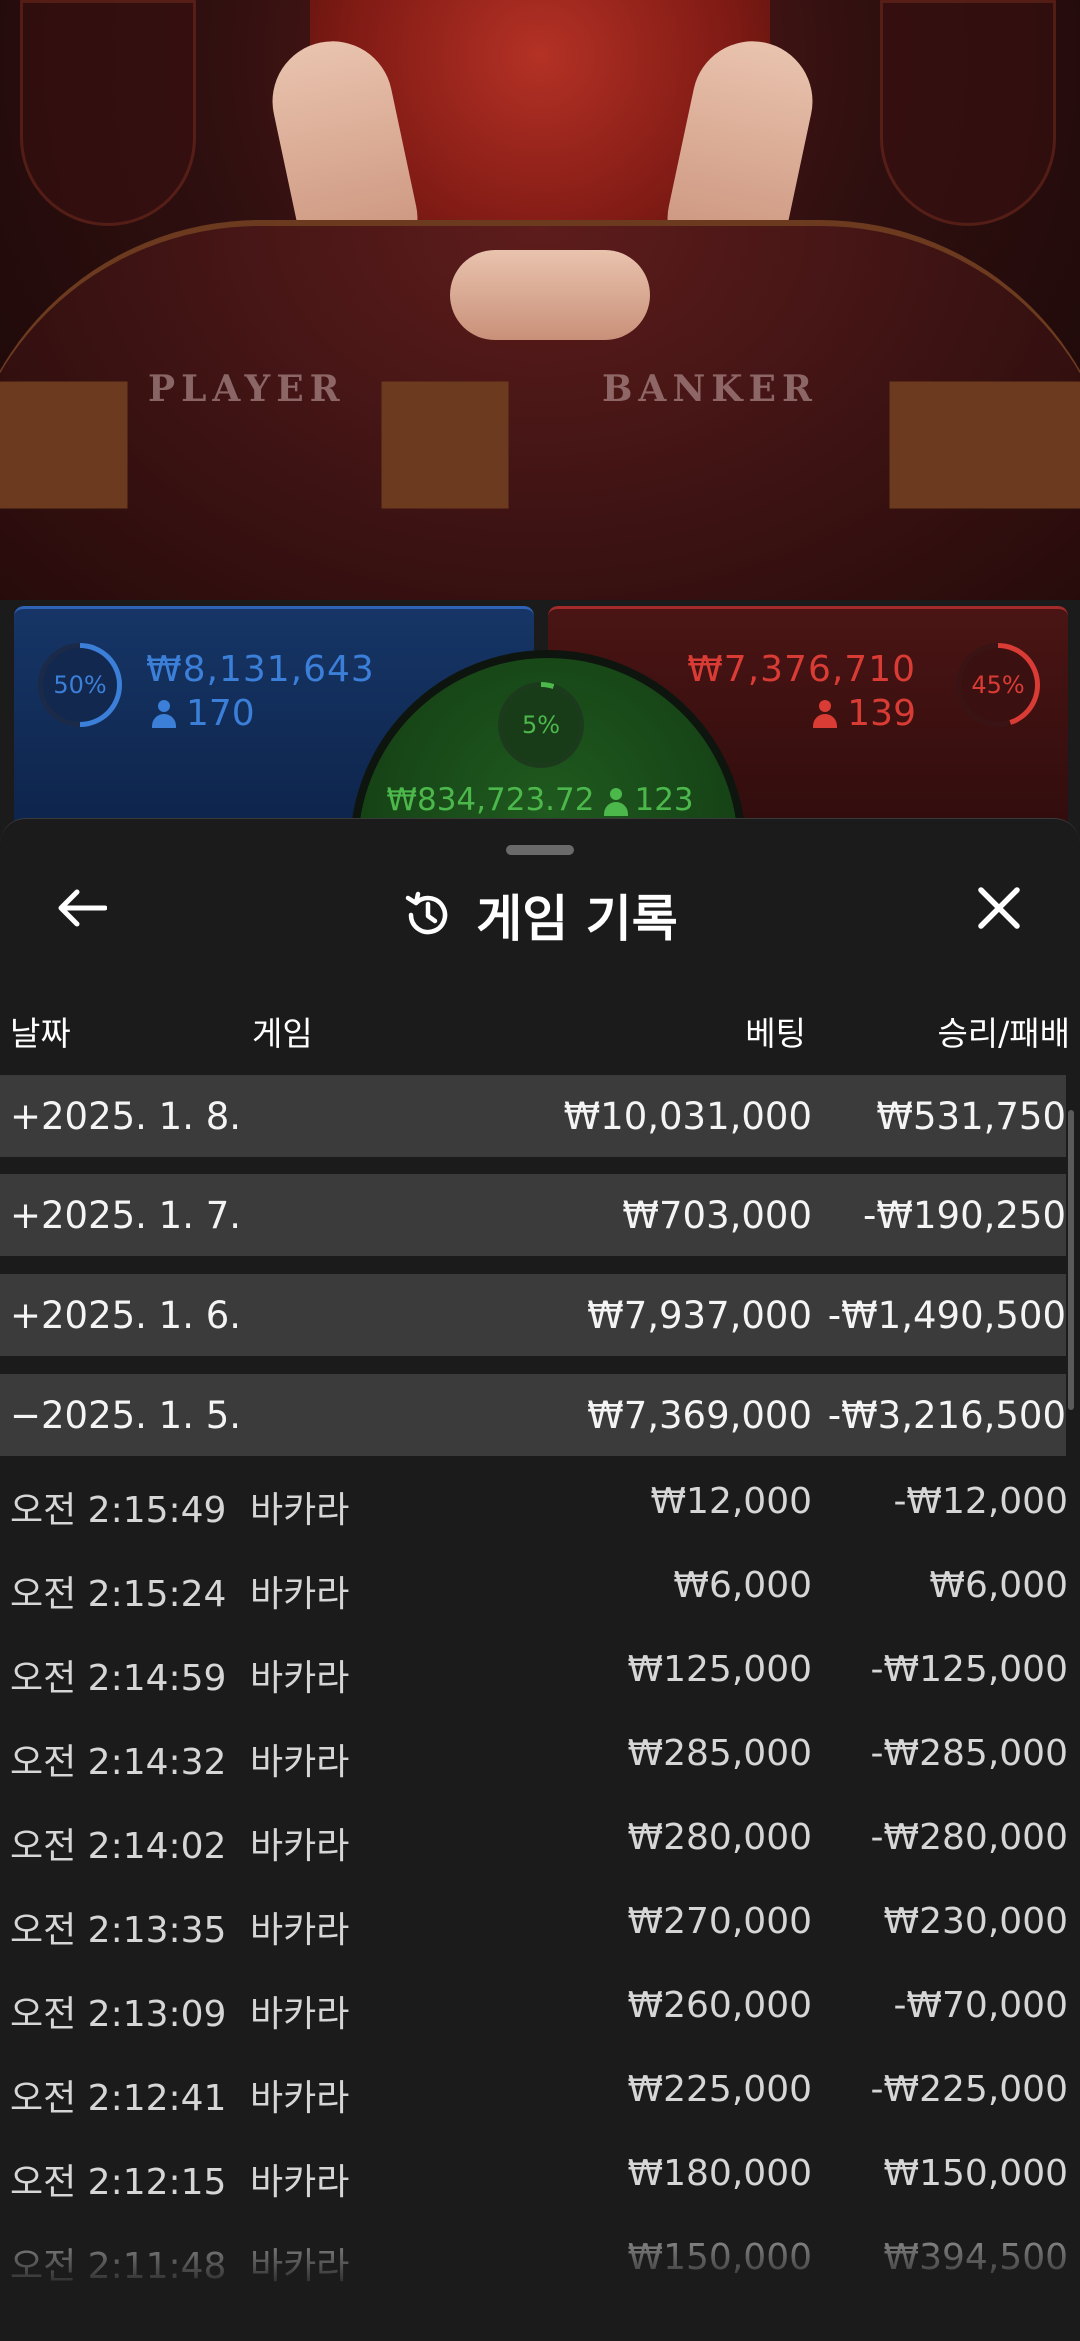 This screenshot has width=1080, height=2341. I want to click on game-bet: ₩125,000, so click(719, 1669).